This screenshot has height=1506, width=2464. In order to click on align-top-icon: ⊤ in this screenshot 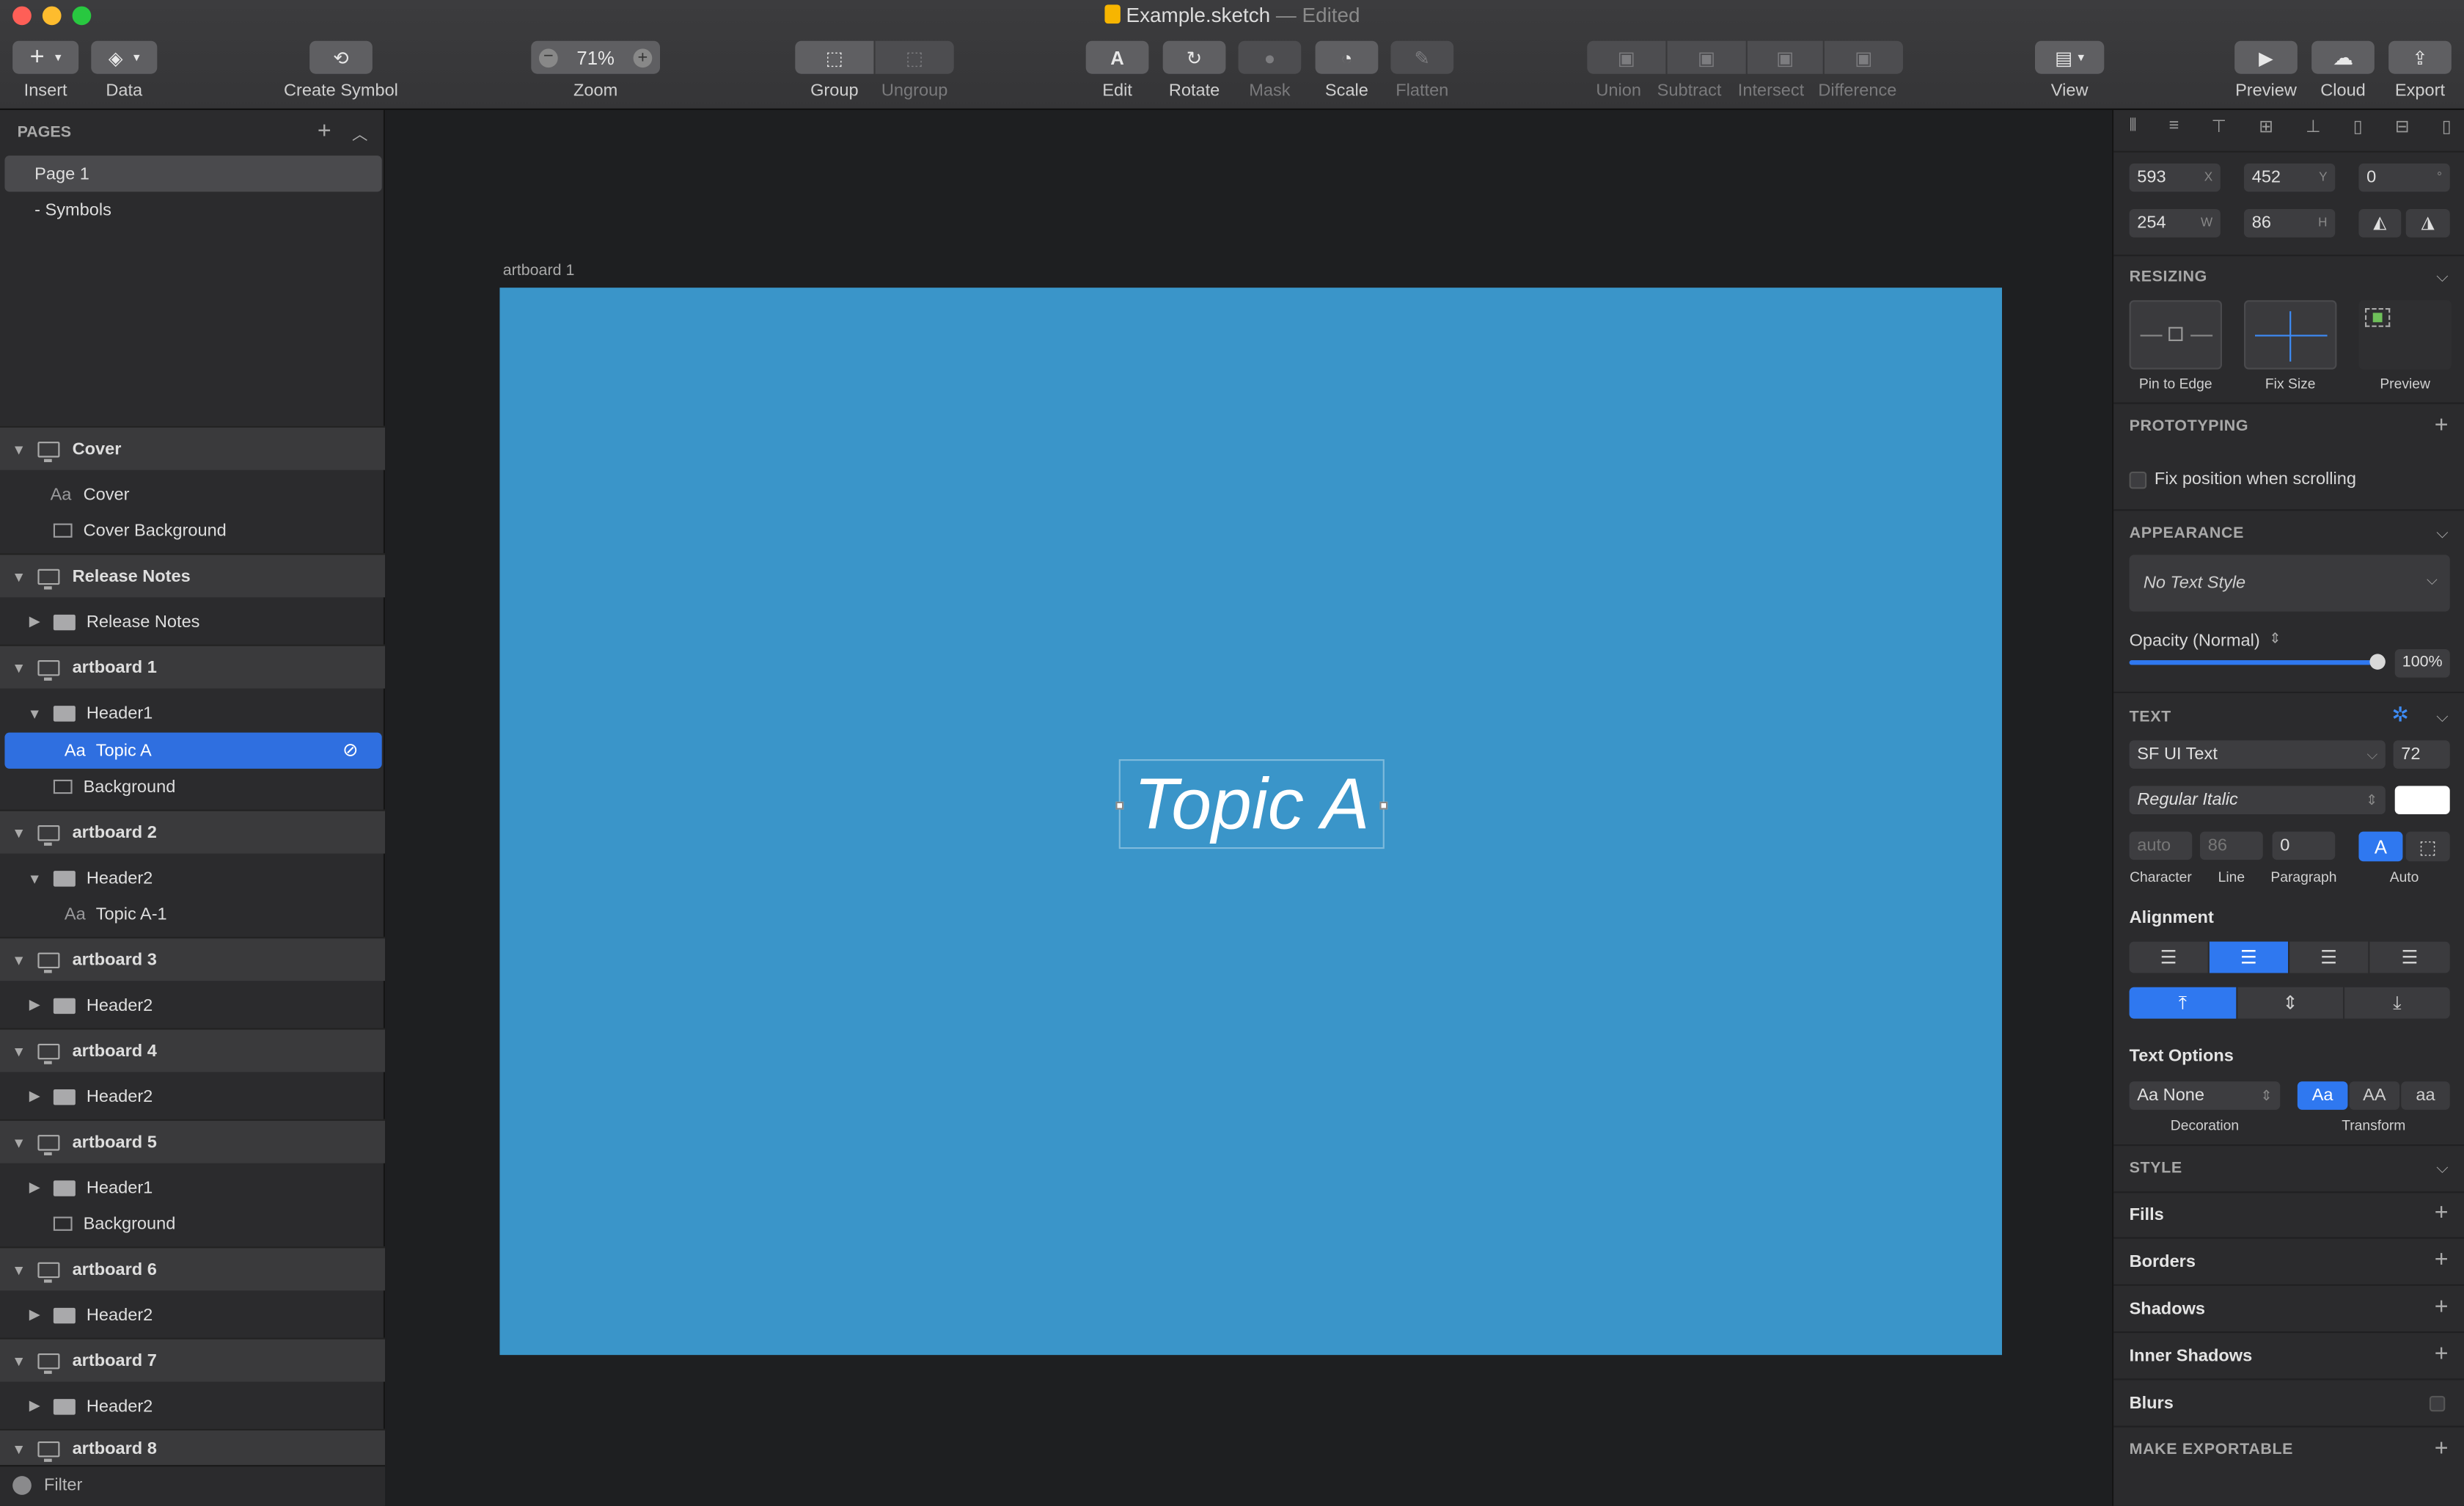, I will do `click(2219, 129)`.